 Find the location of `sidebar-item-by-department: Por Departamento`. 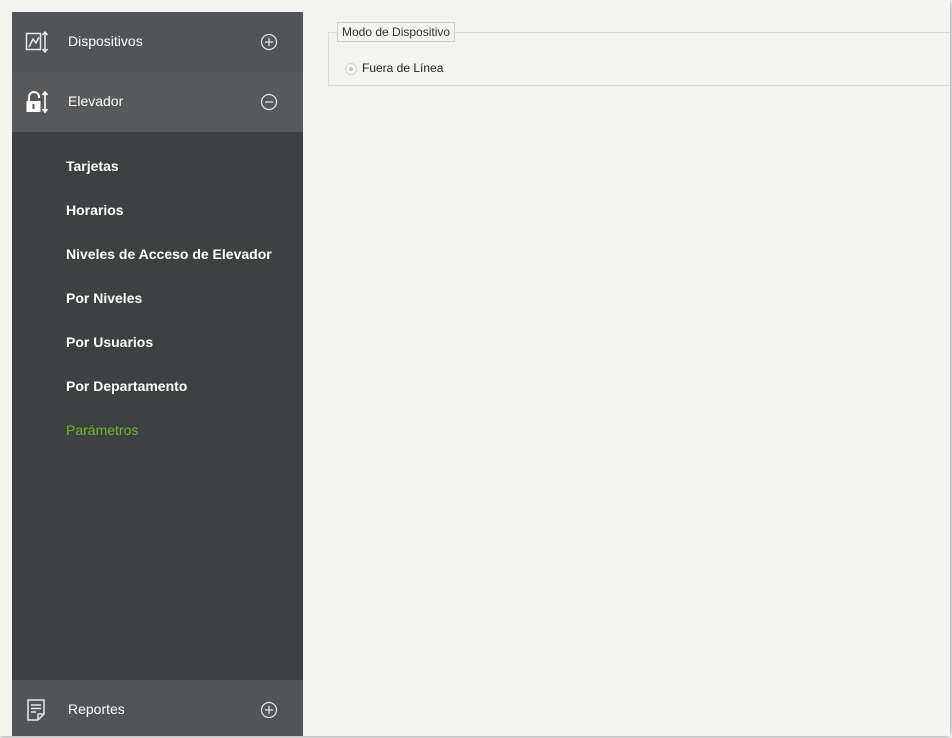

sidebar-item-by-department: Por Departamento is located at coordinates (126, 386).